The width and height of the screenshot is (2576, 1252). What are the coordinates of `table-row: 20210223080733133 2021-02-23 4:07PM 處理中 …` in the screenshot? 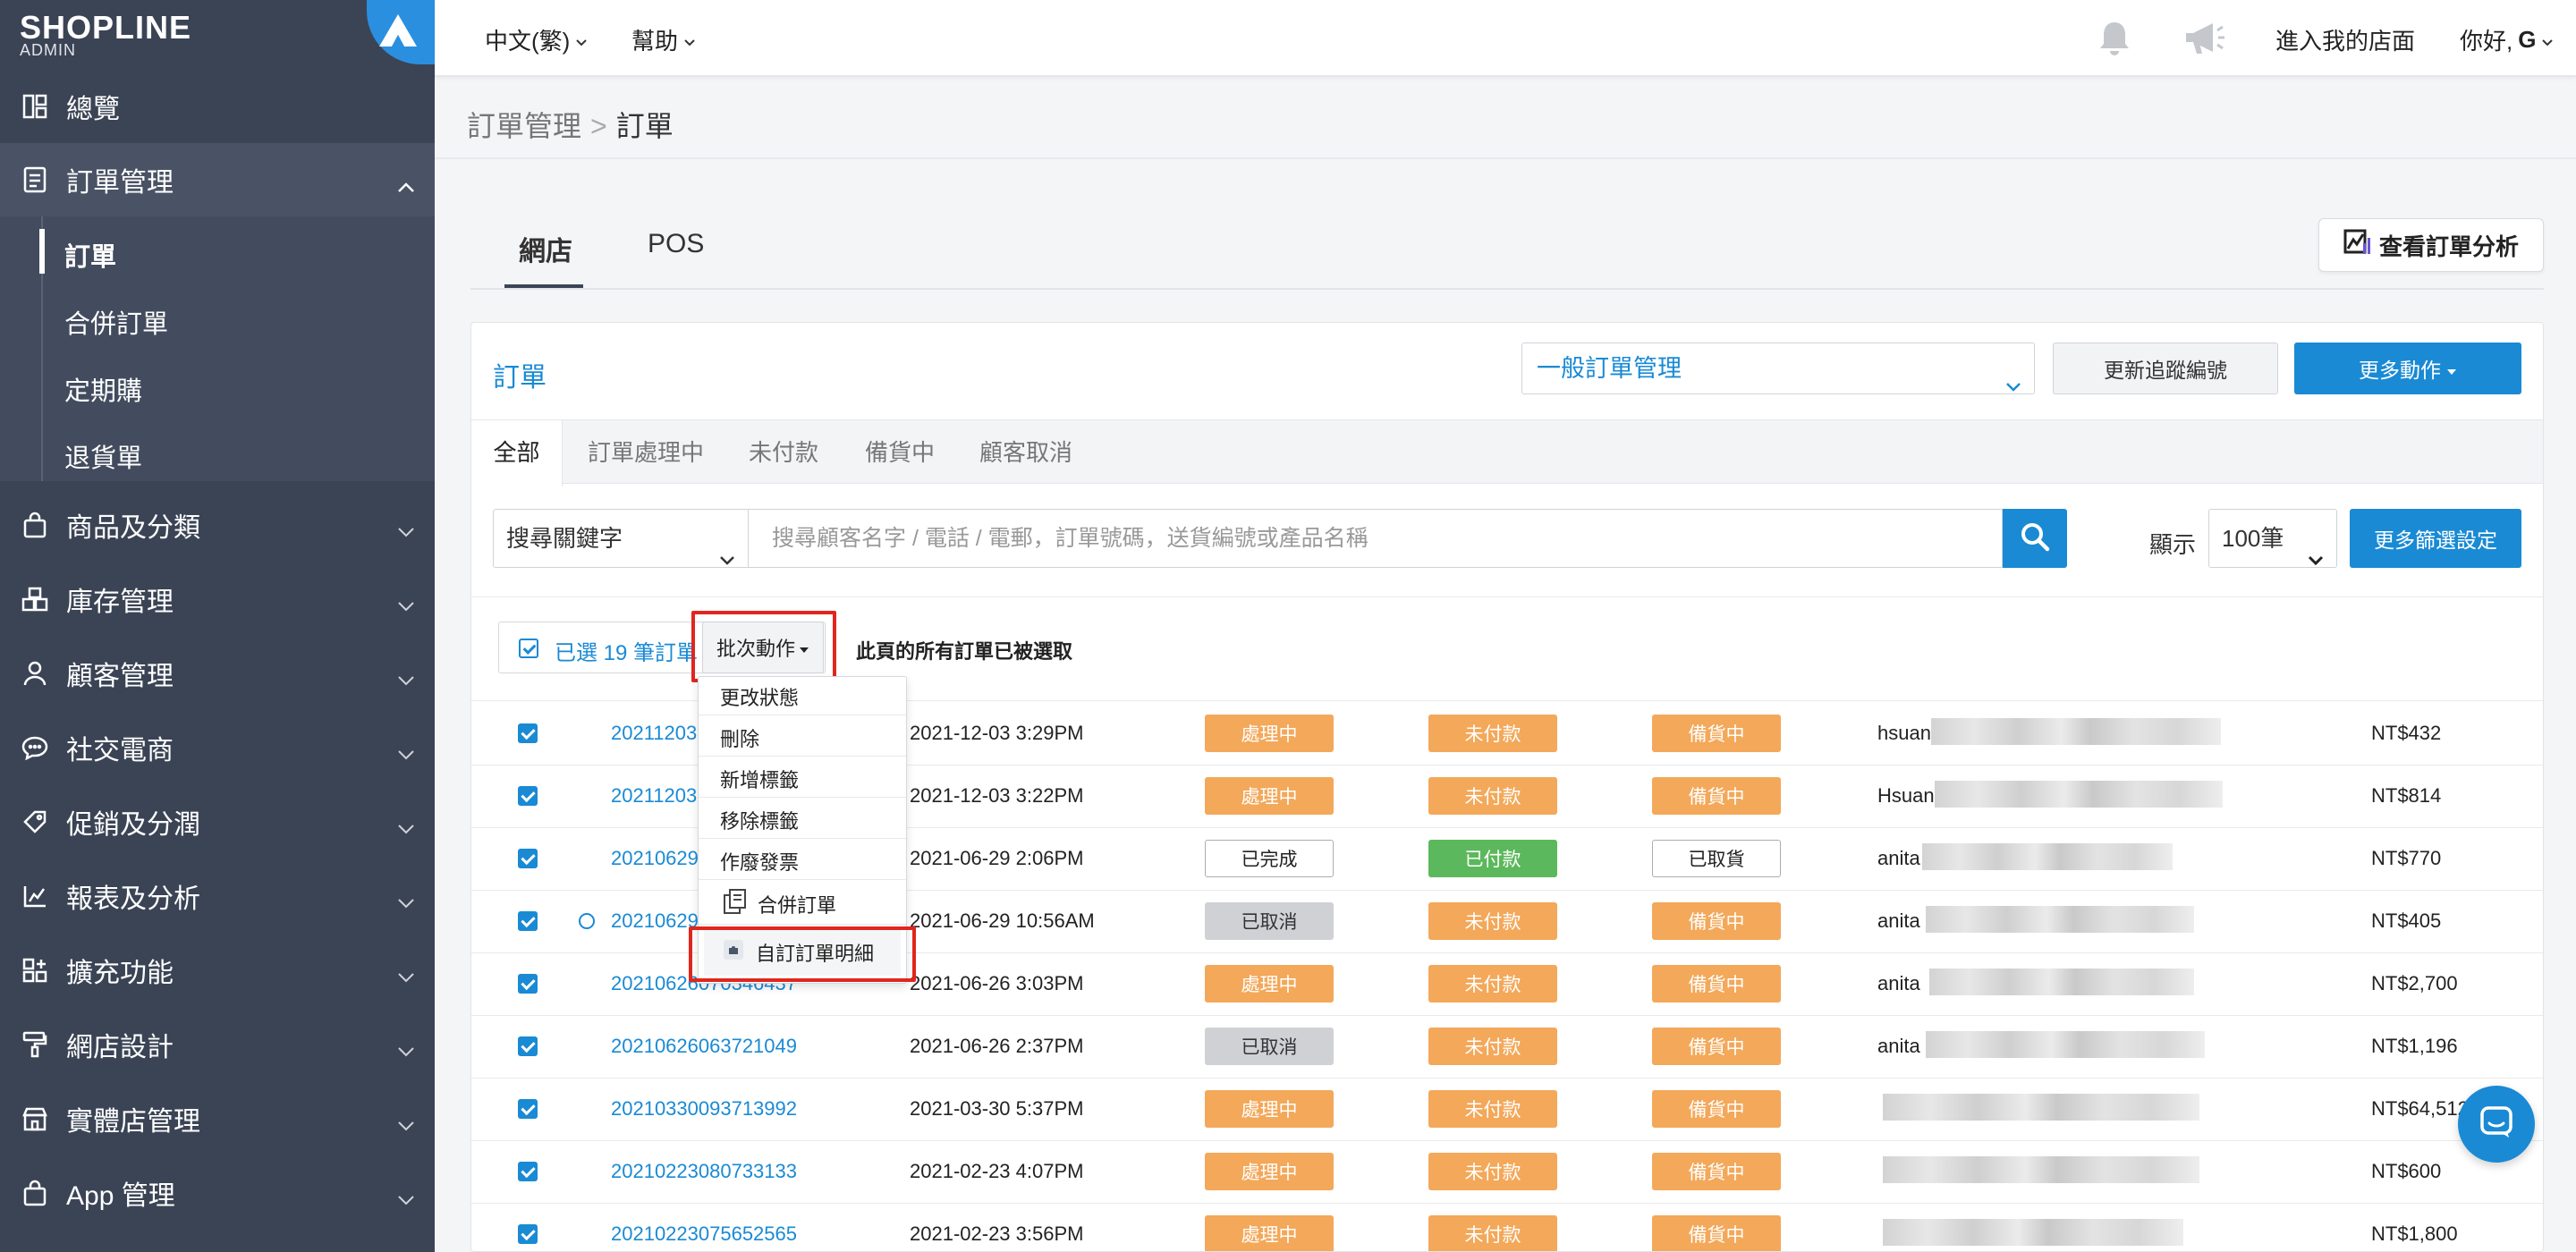 It's located at (1507, 1171).